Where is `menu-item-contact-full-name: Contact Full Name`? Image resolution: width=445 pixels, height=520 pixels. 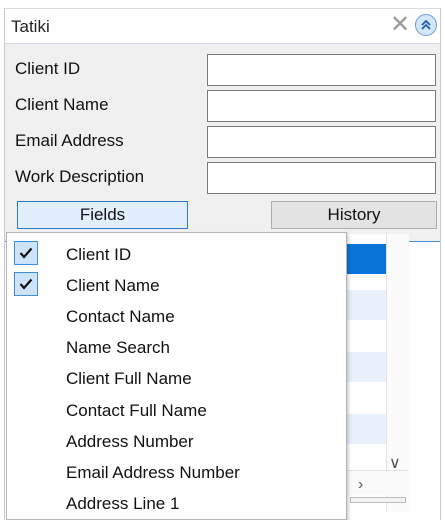 menu-item-contact-full-name: Contact Full Name is located at coordinates (176, 410).